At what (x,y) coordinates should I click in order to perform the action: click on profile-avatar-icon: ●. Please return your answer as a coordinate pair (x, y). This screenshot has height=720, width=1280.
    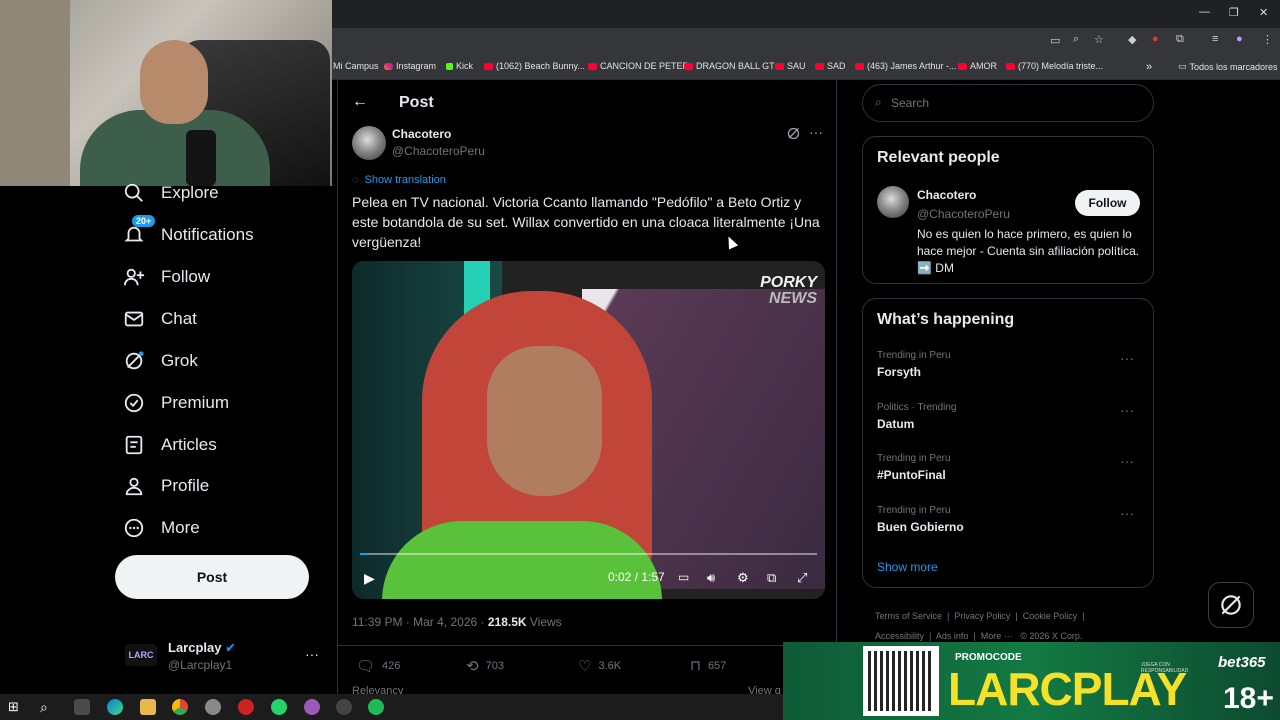
    Looking at the image, I should click on (1239, 39).